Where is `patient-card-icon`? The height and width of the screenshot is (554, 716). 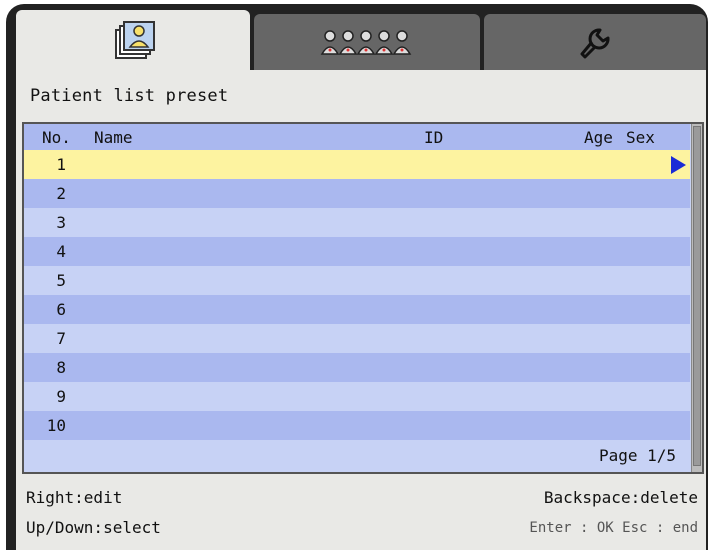
patient-card-icon is located at coordinates (135, 40).